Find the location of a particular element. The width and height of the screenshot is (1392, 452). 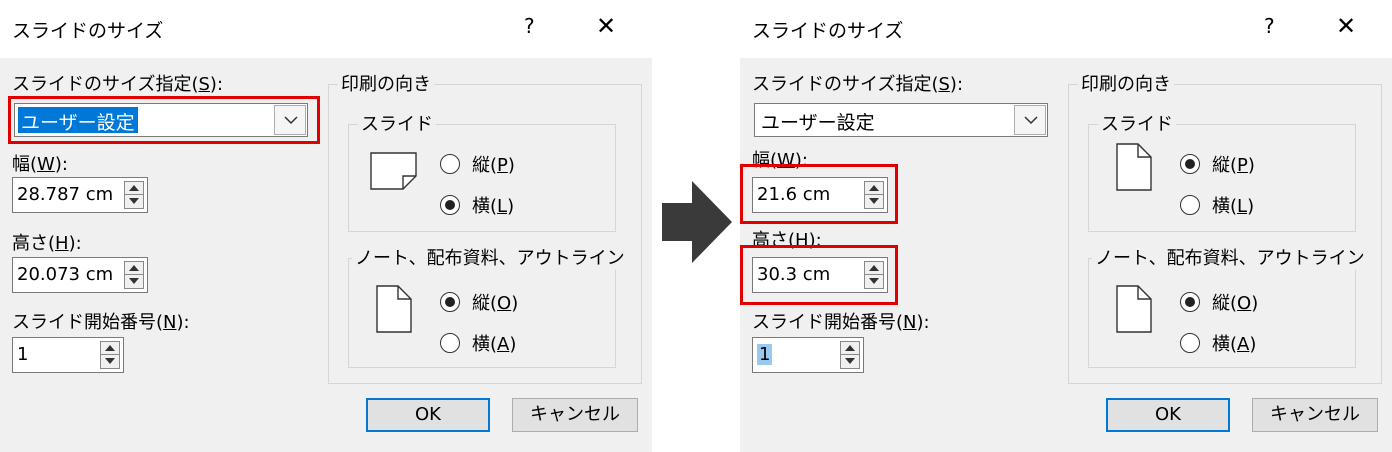

height-label: 高さ(H): is located at coordinates (47, 243).